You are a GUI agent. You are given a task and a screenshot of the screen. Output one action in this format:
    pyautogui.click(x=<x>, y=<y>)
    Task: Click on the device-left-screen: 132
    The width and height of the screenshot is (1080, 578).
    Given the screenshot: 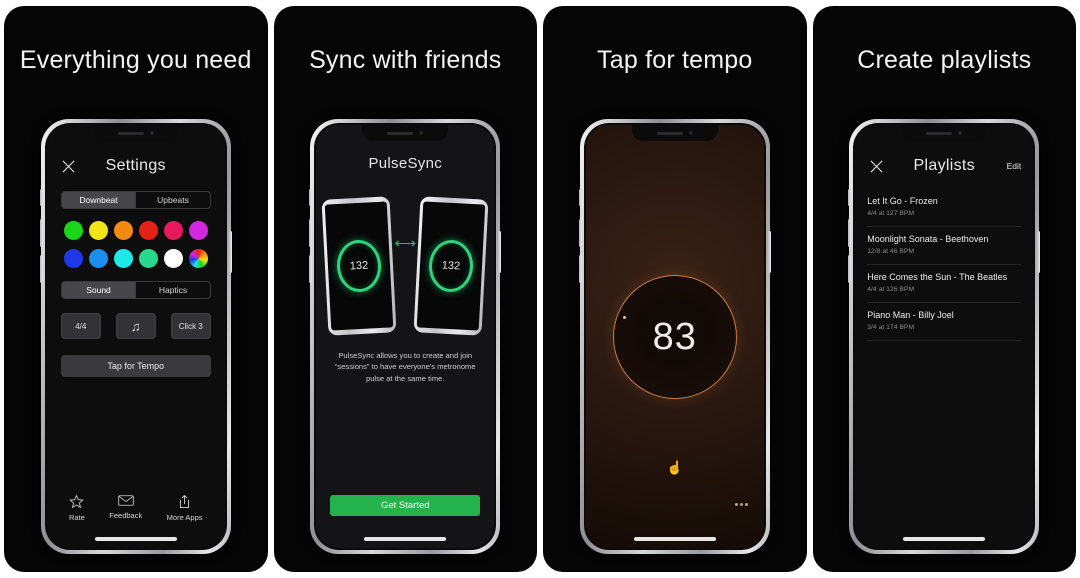 What is the action you would take?
    pyautogui.click(x=359, y=266)
    